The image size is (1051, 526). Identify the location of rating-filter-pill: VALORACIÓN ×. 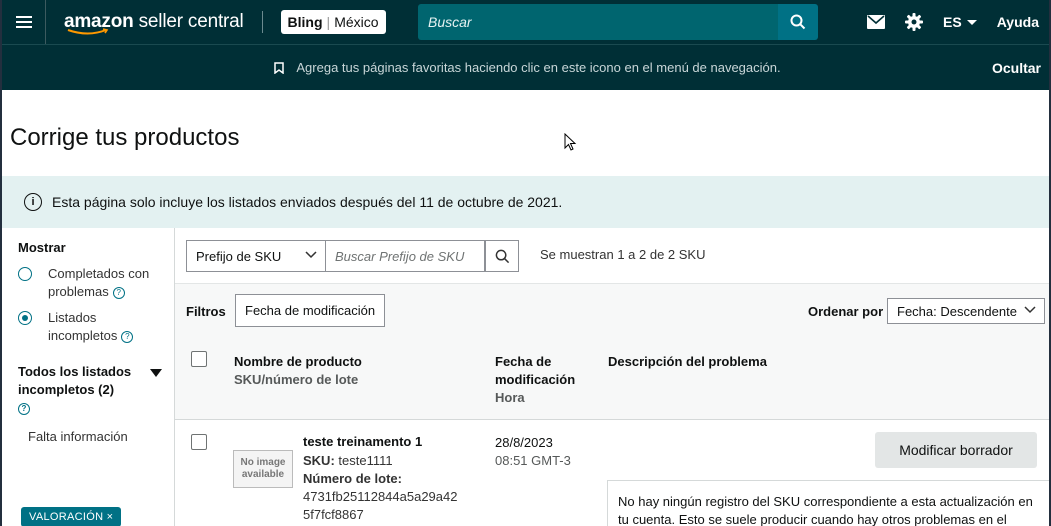
(71, 516).